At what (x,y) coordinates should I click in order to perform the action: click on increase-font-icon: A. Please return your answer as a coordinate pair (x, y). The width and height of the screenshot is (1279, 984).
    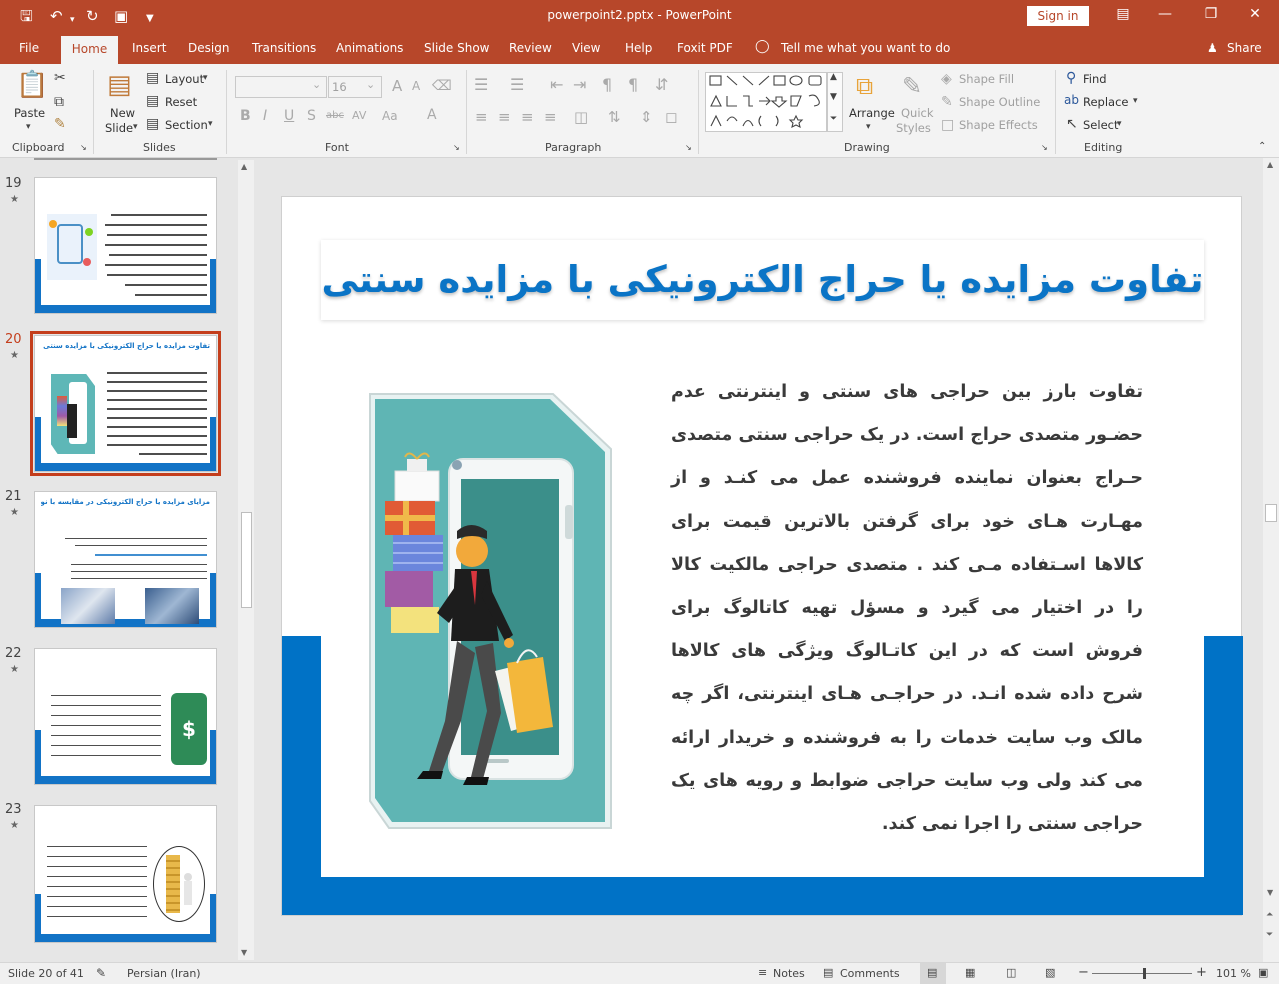
    Looking at the image, I should click on (397, 86).